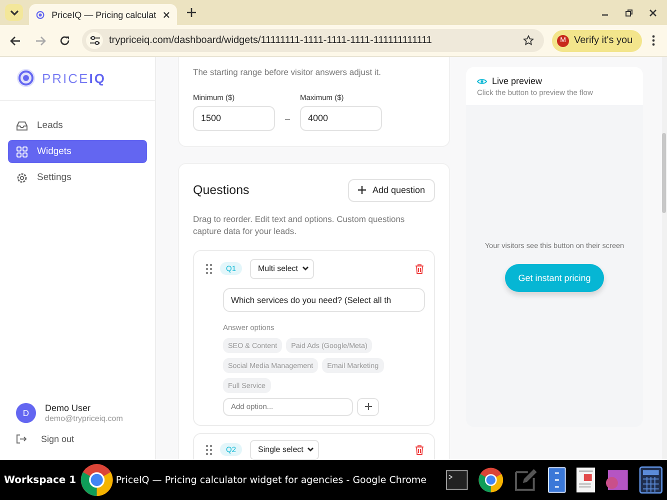 This screenshot has height=500, width=667. Describe the element at coordinates (21, 439) in the screenshot. I see `sign-out-icon` at that location.